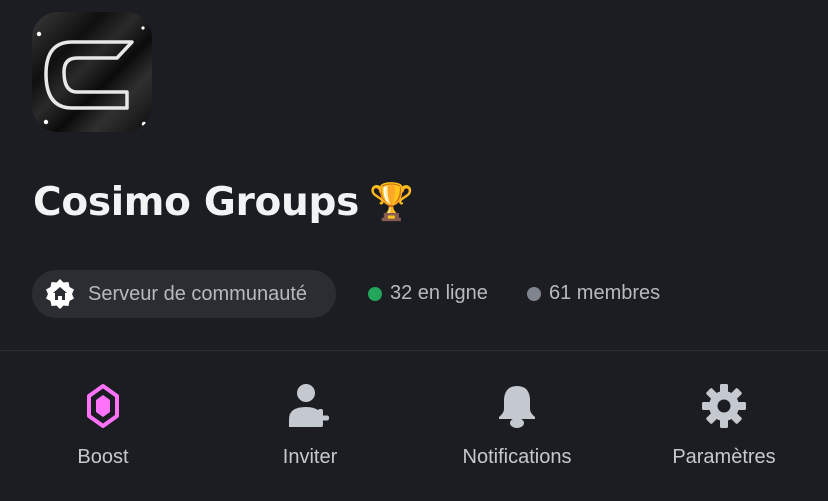 Image resolution: width=828 pixels, height=501 pixels. Describe the element at coordinates (198, 293) in the screenshot. I see `community-label: Serveur de communauté` at that location.